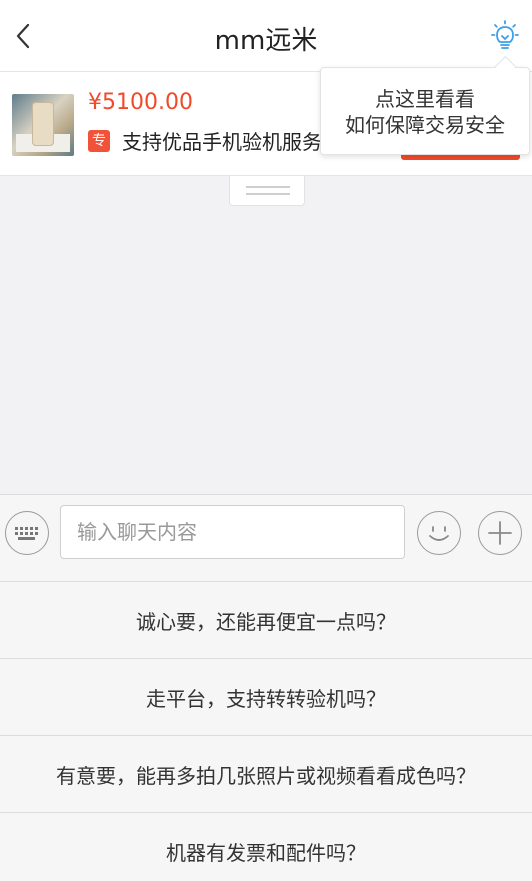 The width and height of the screenshot is (532, 881). I want to click on emoji-button, so click(439, 533).